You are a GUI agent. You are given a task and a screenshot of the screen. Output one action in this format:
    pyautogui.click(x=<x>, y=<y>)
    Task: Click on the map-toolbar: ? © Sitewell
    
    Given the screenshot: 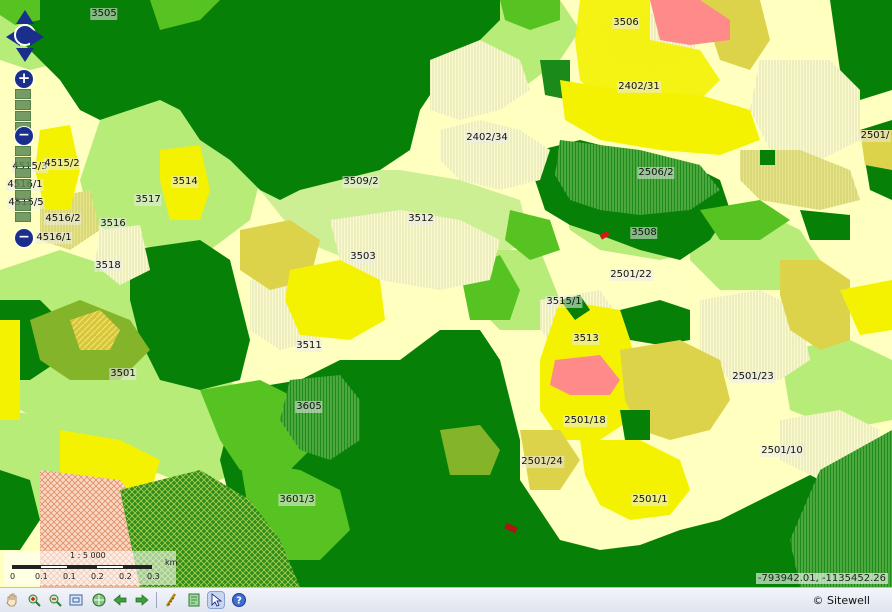 What is the action you would take?
    pyautogui.click(x=446, y=599)
    